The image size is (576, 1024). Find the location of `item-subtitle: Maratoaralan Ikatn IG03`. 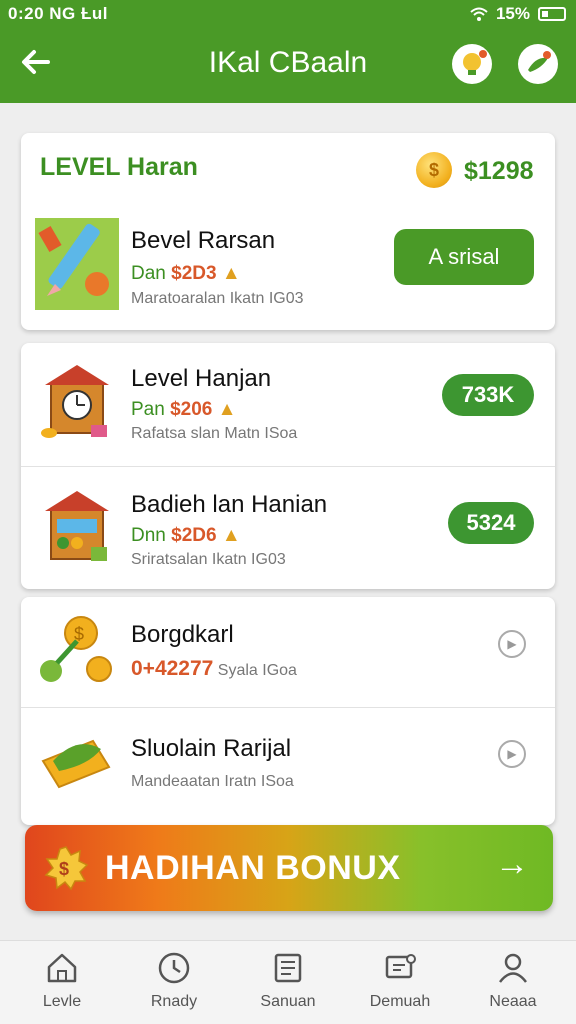

item-subtitle: Maratoaralan Ikatn IG03 is located at coordinates (217, 298).